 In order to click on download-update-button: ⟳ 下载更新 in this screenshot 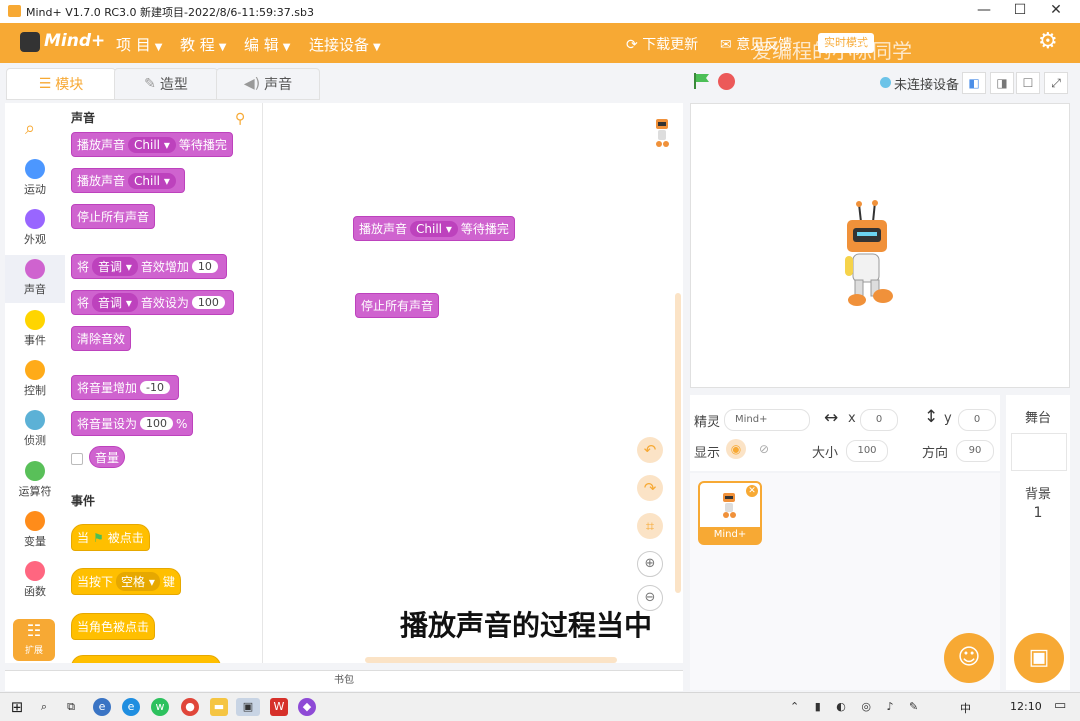, I will do `click(662, 44)`.